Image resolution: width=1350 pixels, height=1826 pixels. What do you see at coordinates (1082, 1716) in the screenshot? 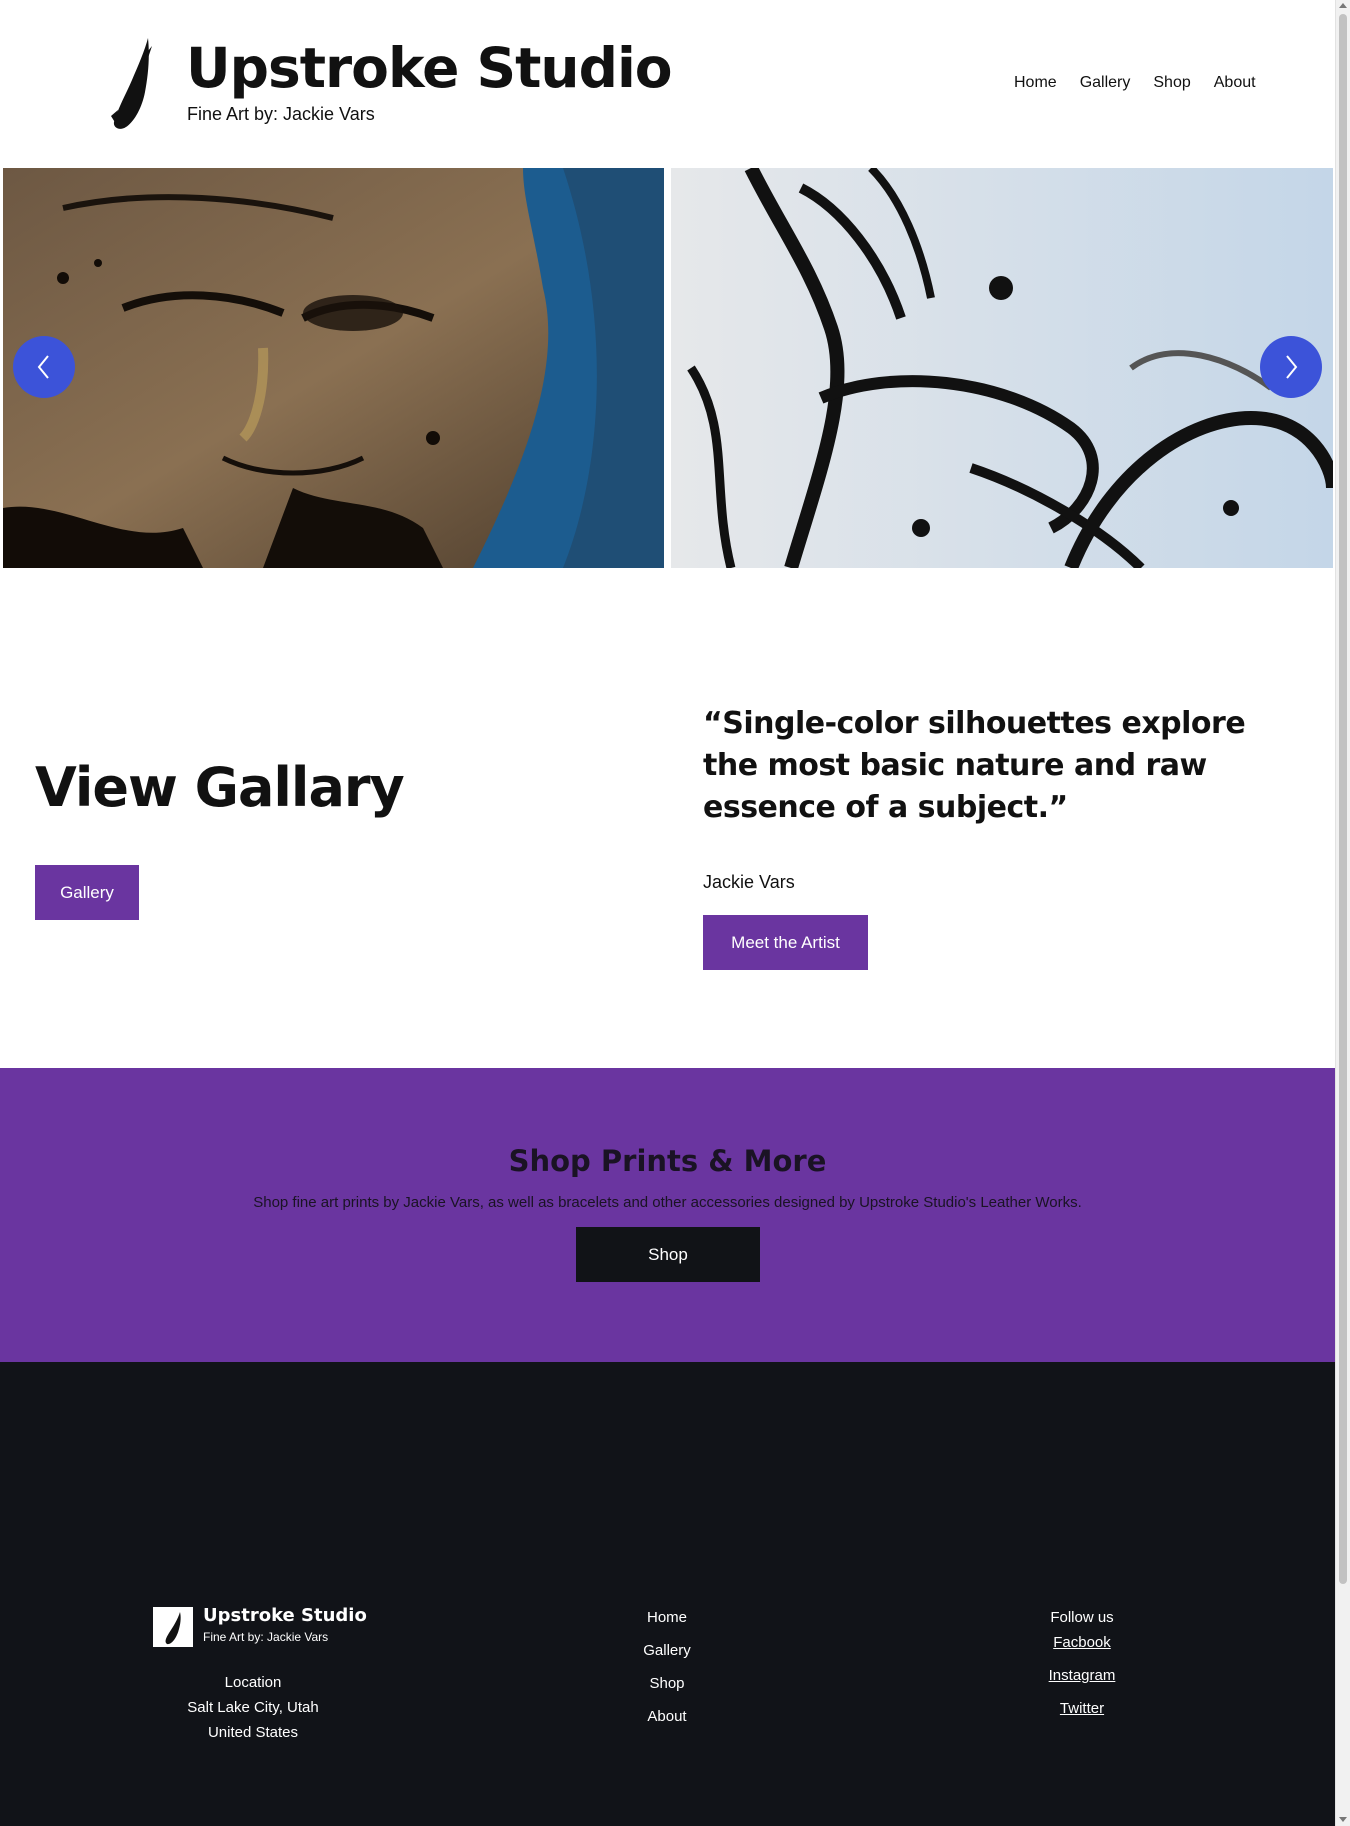
I see `twitter-link: Twitter` at bounding box center [1082, 1716].